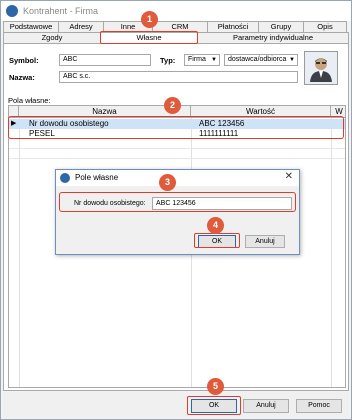 This screenshot has height=420, width=352. Describe the element at coordinates (217, 240) in the screenshot. I see `highlight-dialog-ok` at that location.